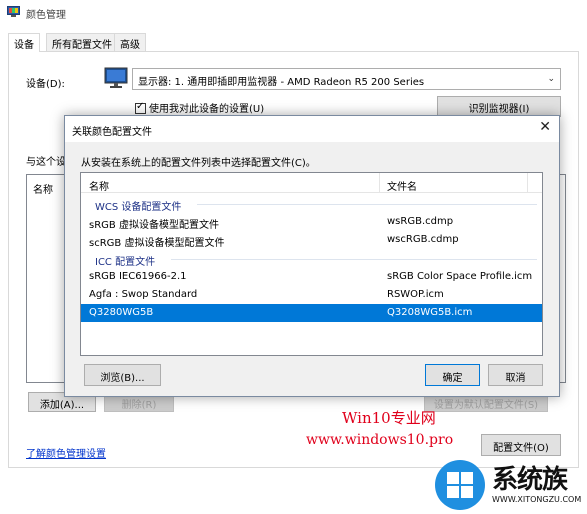 This screenshot has height=514, width=587. I want to click on checkbox-checked-icon, so click(140, 107).